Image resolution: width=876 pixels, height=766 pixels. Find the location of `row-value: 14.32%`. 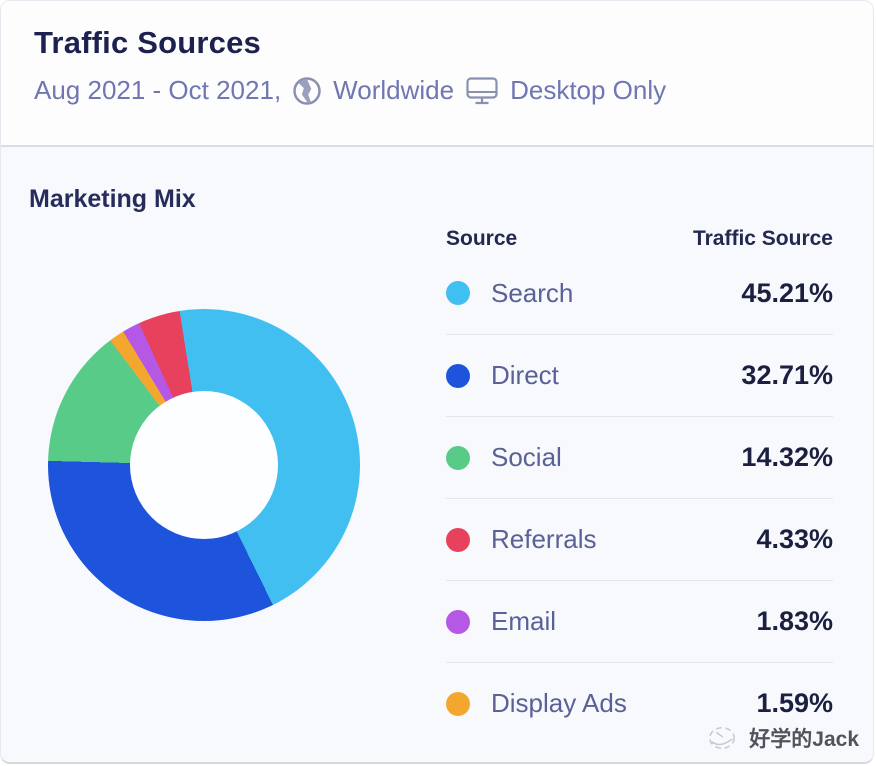

row-value: 14.32% is located at coordinates (787, 457).